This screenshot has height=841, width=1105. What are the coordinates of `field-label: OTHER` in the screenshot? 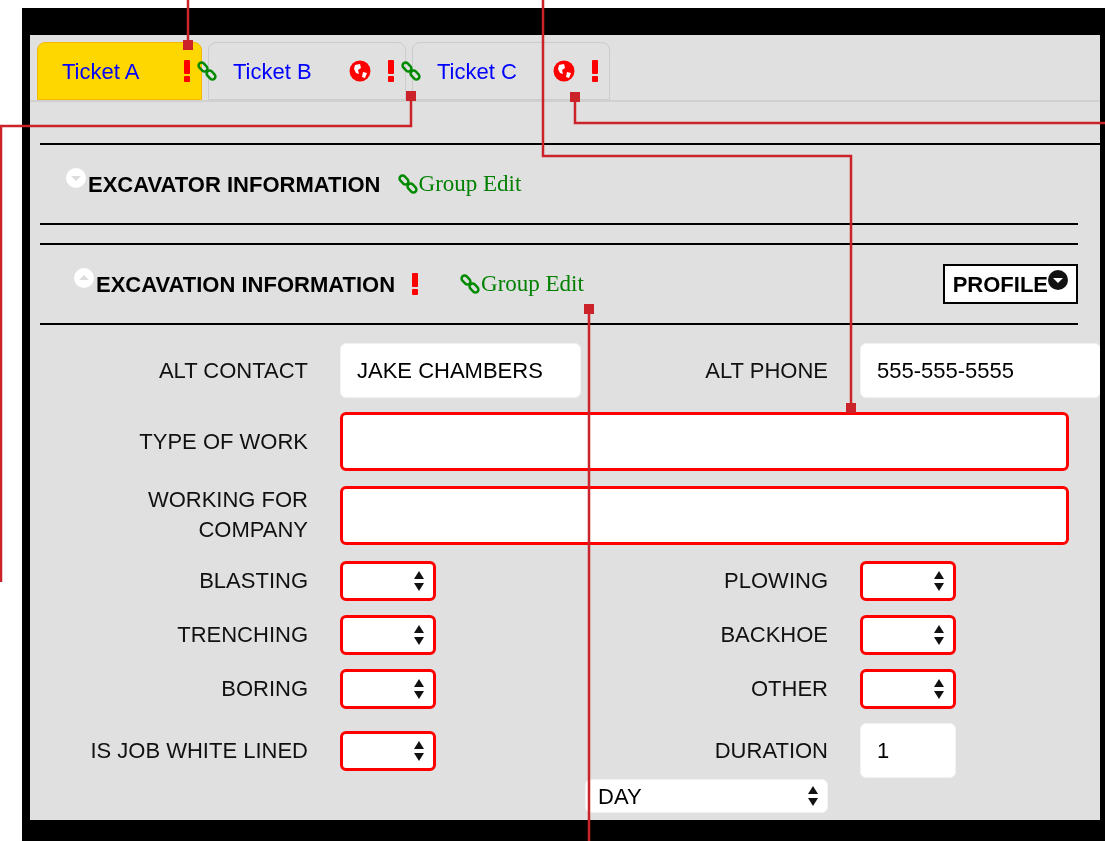 It's located at (789, 689).